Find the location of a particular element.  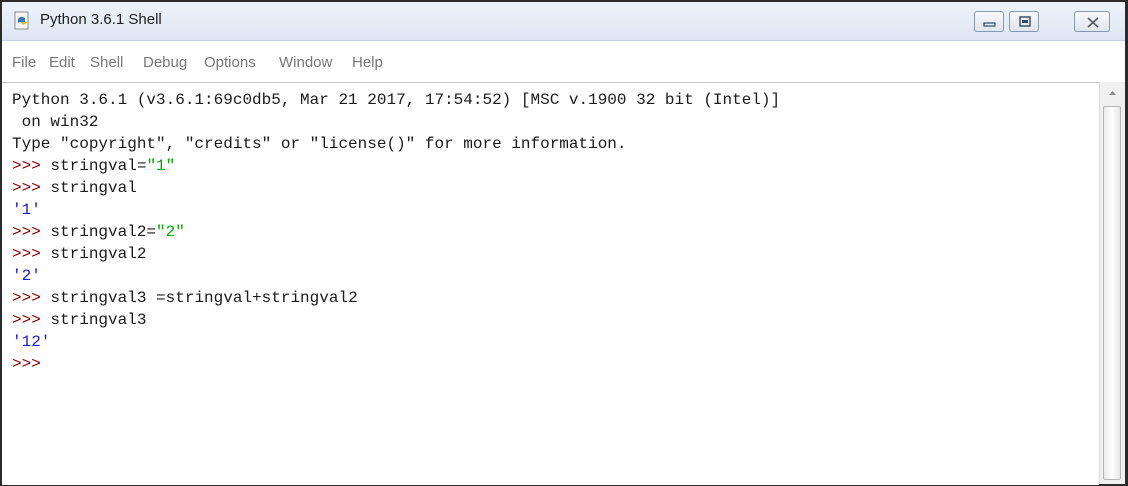

input-line: >>> stringval2 is located at coordinates (79, 254).